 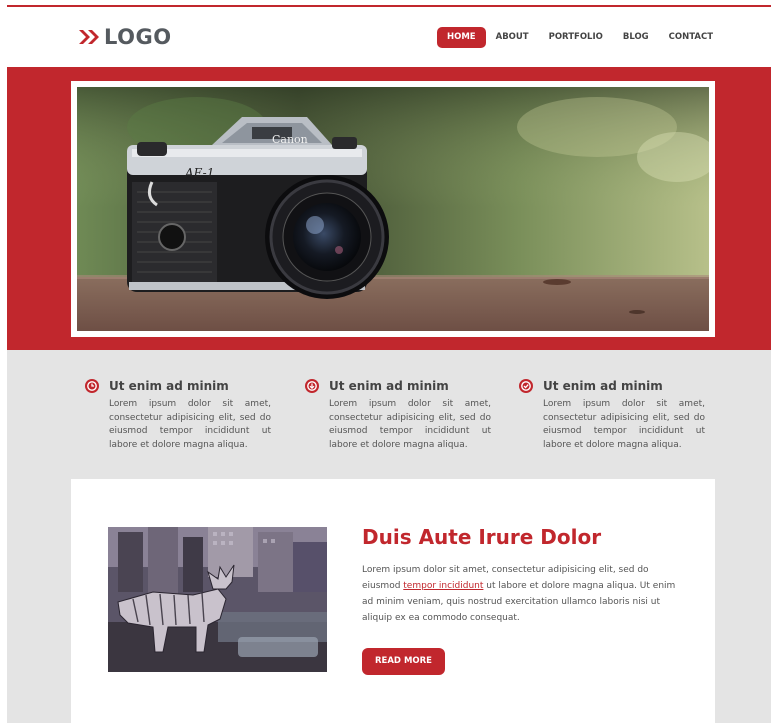 What do you see at coordinates (576, 37) in the screenshot?
I see `nav-portfolio: PORTFOLIO` at bounding box center [576, 37].